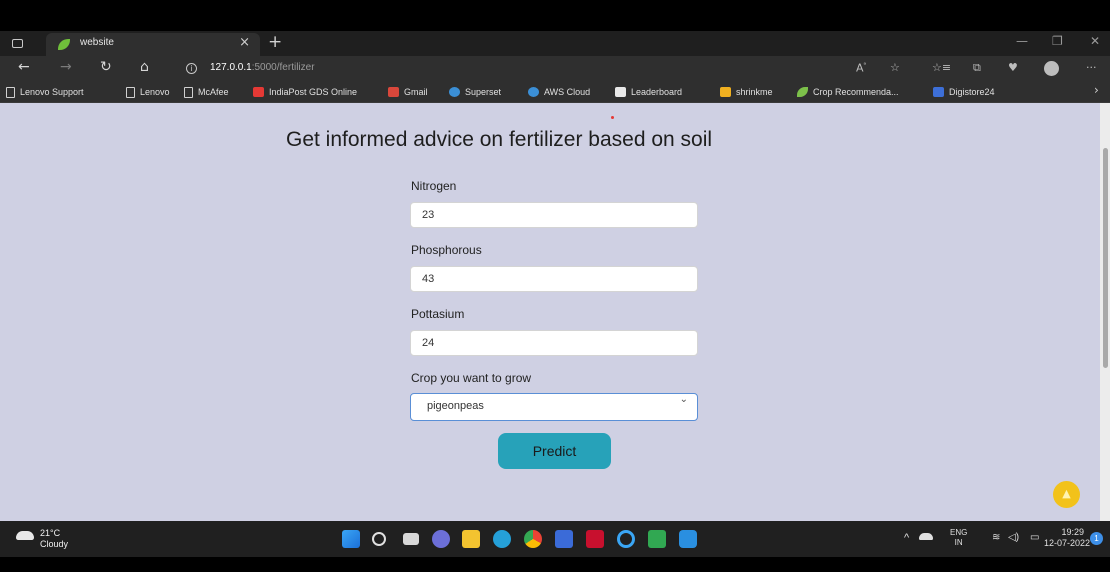  What do you see at coordinates (972, 92) in the screenshot?
I see `bookmark-label: Digistore24` at bounding box center [972, 92].